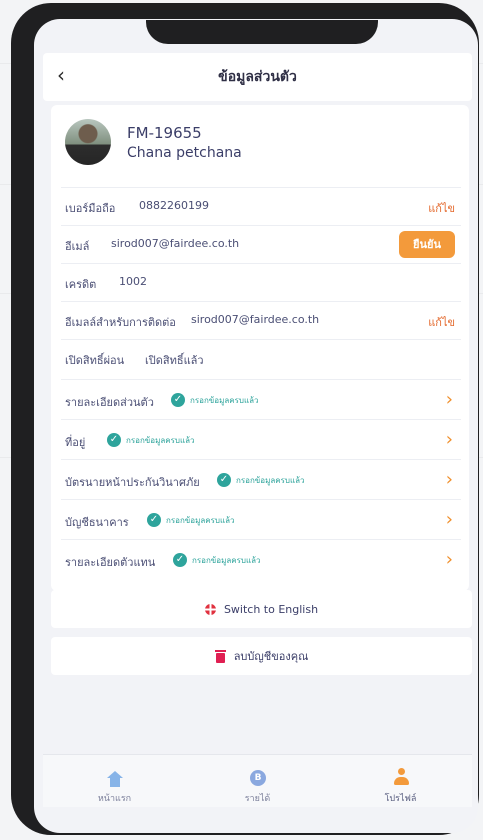 The height and width of the screenshot is (840, 483). I want to click on installment-label: เปิดสิทธิ์ผ่อน, so click(95, 360).